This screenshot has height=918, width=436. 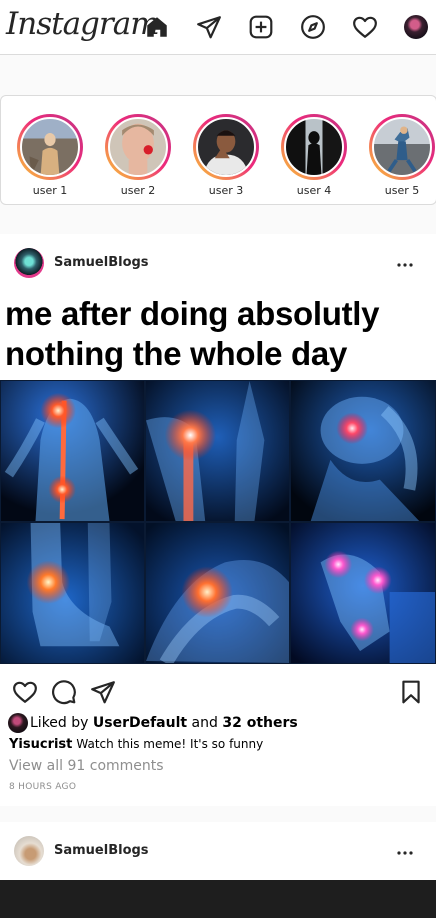 I want to click on knee-pain-panel, so click(x=217, y=451).